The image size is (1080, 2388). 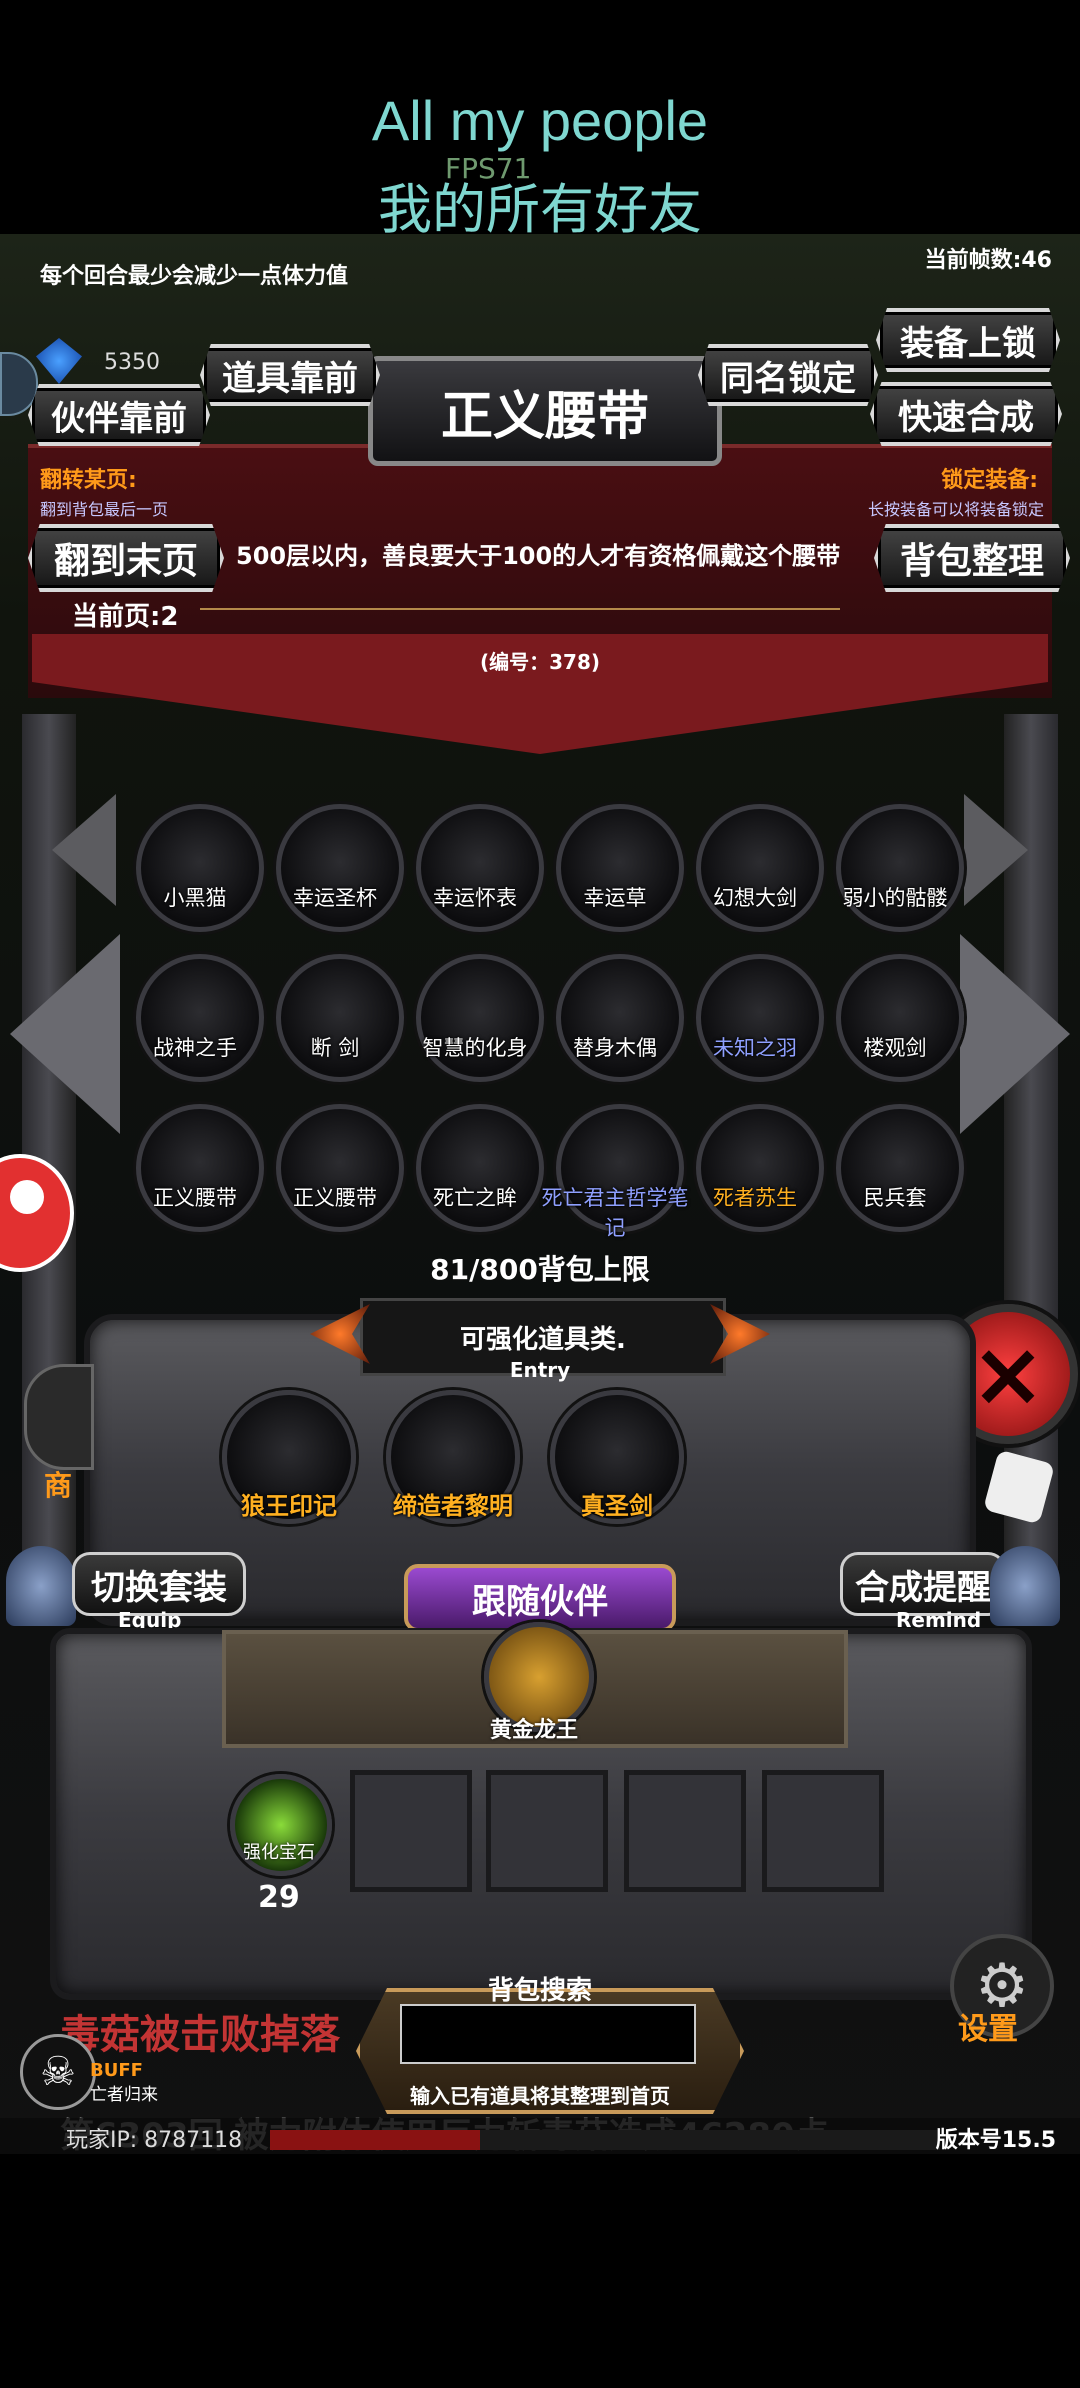 What do you see at coordinates (900, 868) in the screenshot?
I see `skeleton-icon` at bounding box center [900, 868].